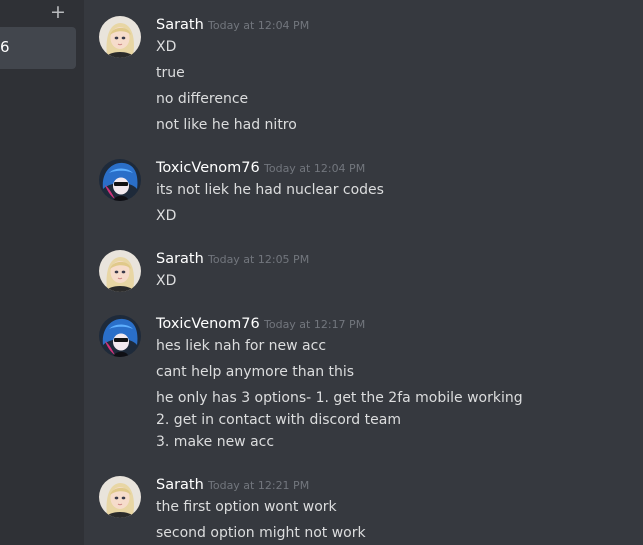 This screenshot has height=545, width=643. I want to click on message-line: cant help anymore than this, so click(255, 372).